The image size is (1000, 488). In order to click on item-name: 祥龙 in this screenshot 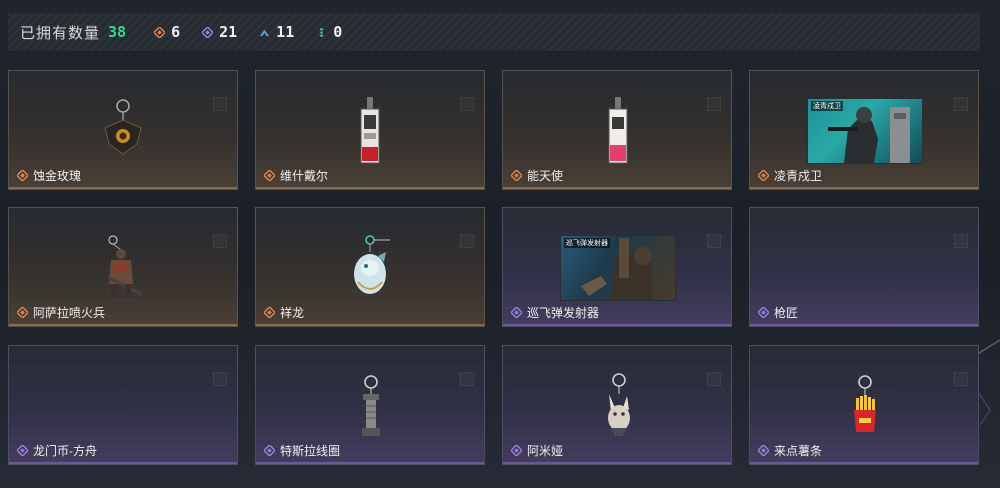, I will do `click(292, 313)`.